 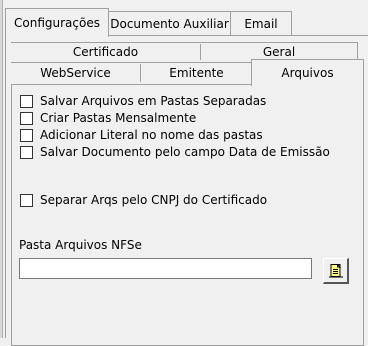 I want to click on tab-webservice: WebService, so click(x=75, y=73).